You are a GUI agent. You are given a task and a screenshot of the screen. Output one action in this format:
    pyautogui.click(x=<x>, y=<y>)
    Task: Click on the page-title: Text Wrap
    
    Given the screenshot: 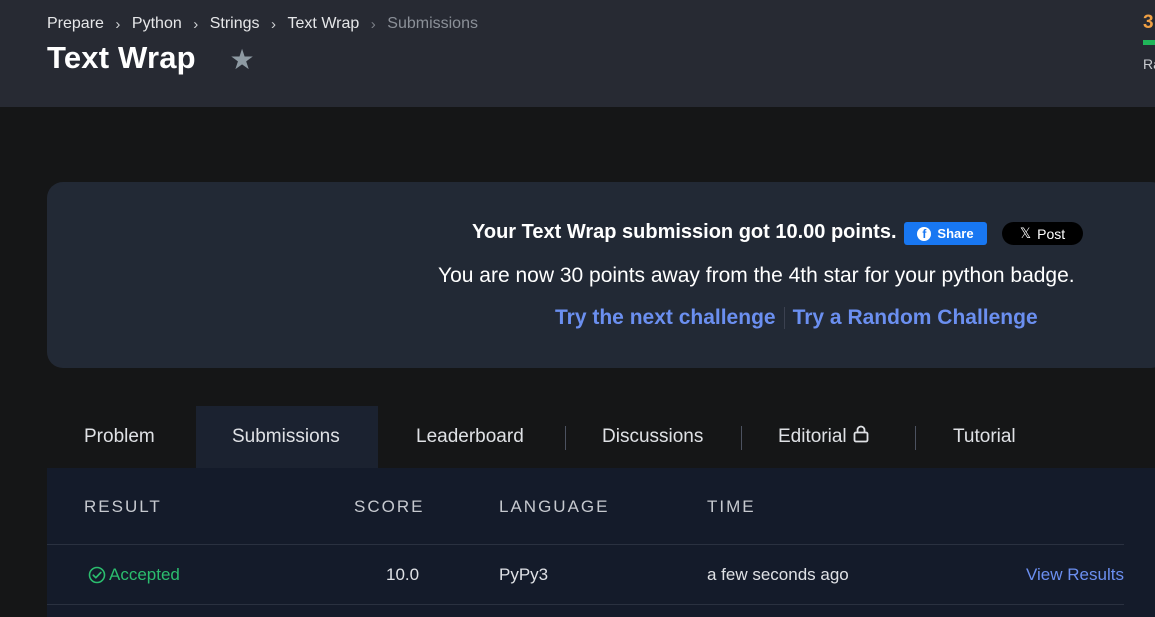 What is the action you would take?
    pyautogui.click(x=121, y=57)
    